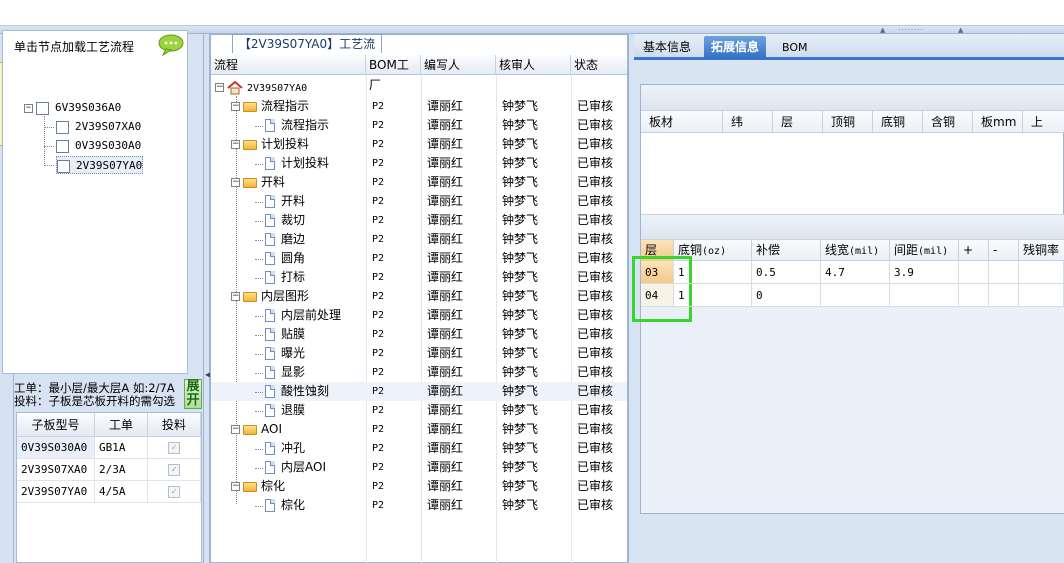 The width and height of the screenshot is (1064, 563). I want to click on flow-row: 贴膜 P2 谭丽红 钟梦飞 已审核, so click(419, 334).